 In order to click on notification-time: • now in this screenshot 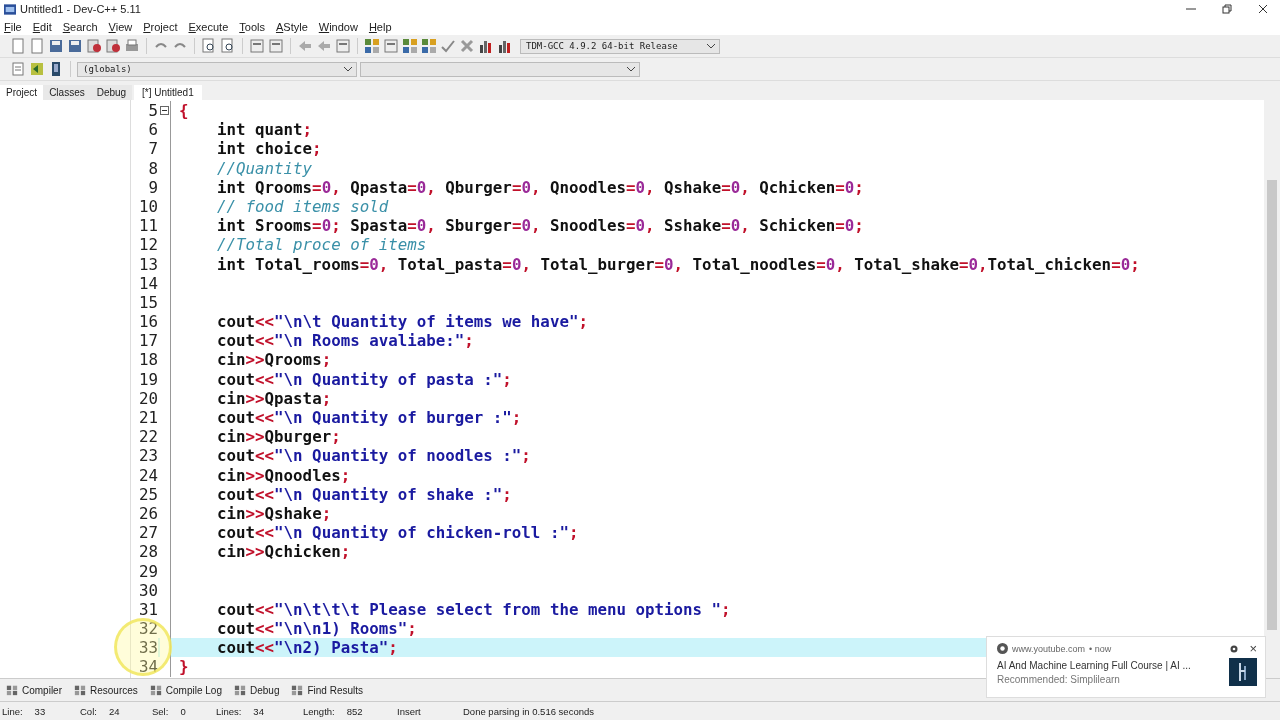, I will do `click(1100, 648)`.